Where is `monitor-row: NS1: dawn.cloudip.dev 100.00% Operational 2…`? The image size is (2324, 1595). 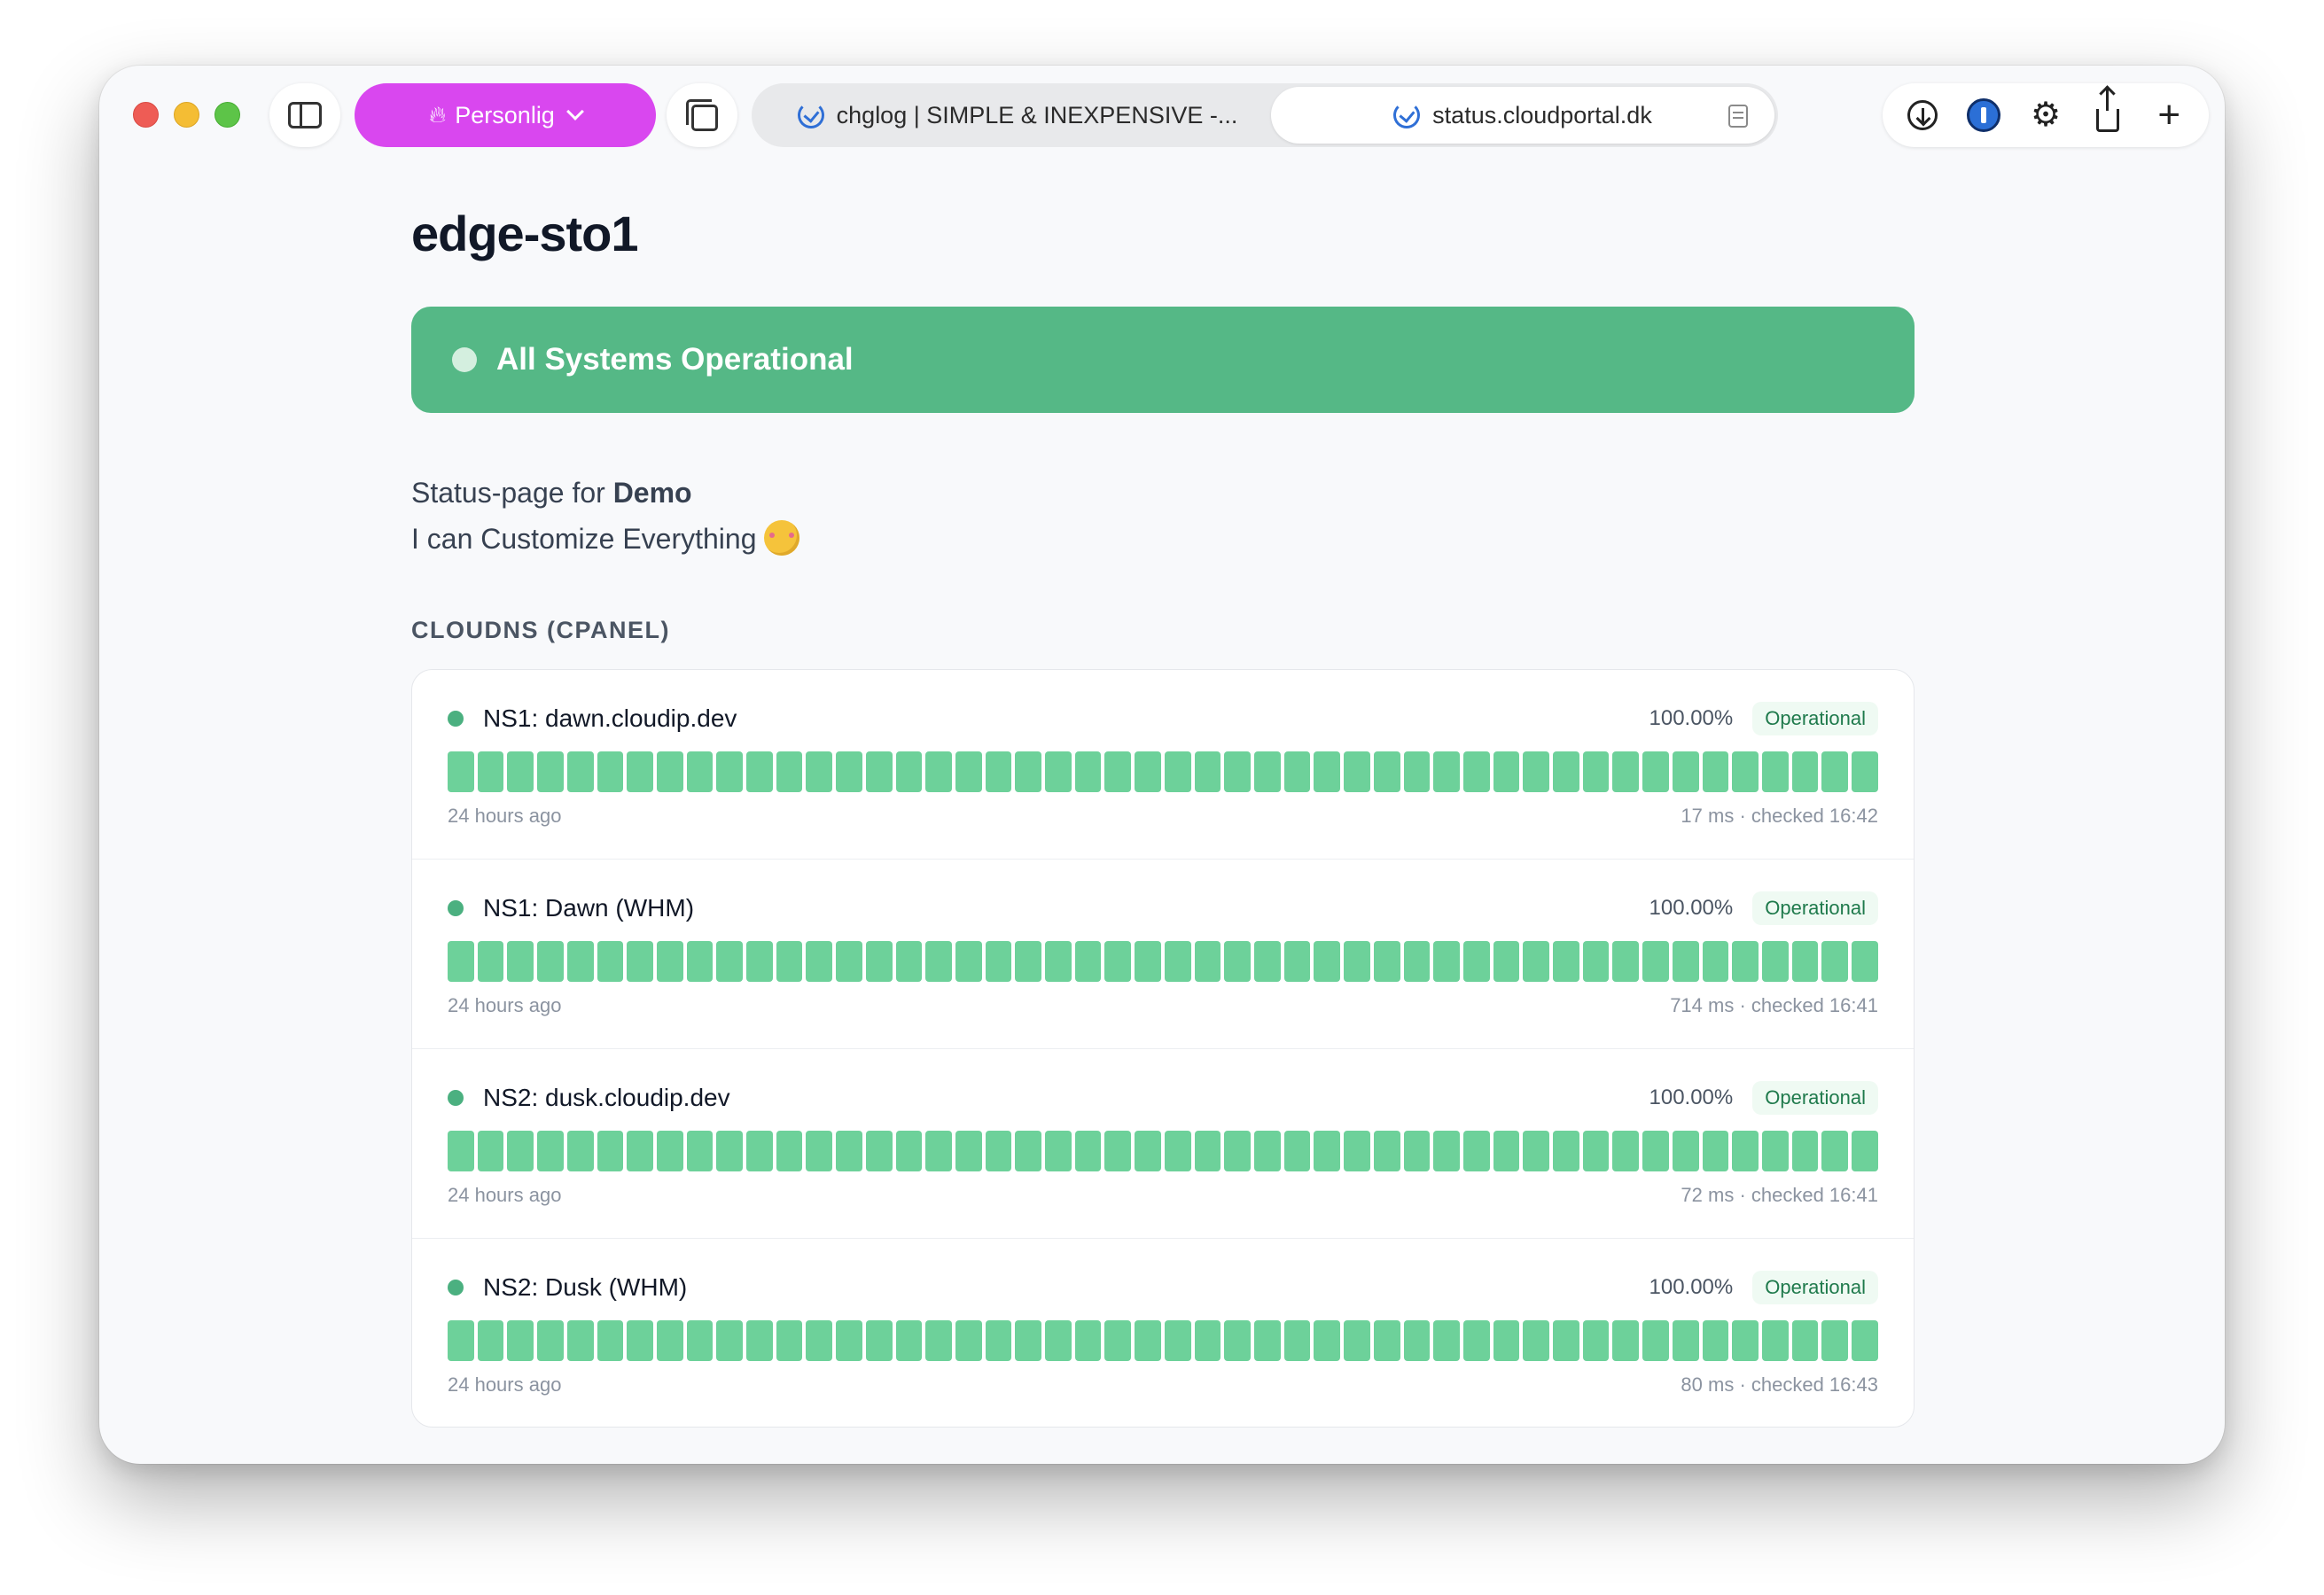 monitor-row: NS1: dawn.cloudip.dev 100.00% Operational 2… is located at coordinates (1163, 765).